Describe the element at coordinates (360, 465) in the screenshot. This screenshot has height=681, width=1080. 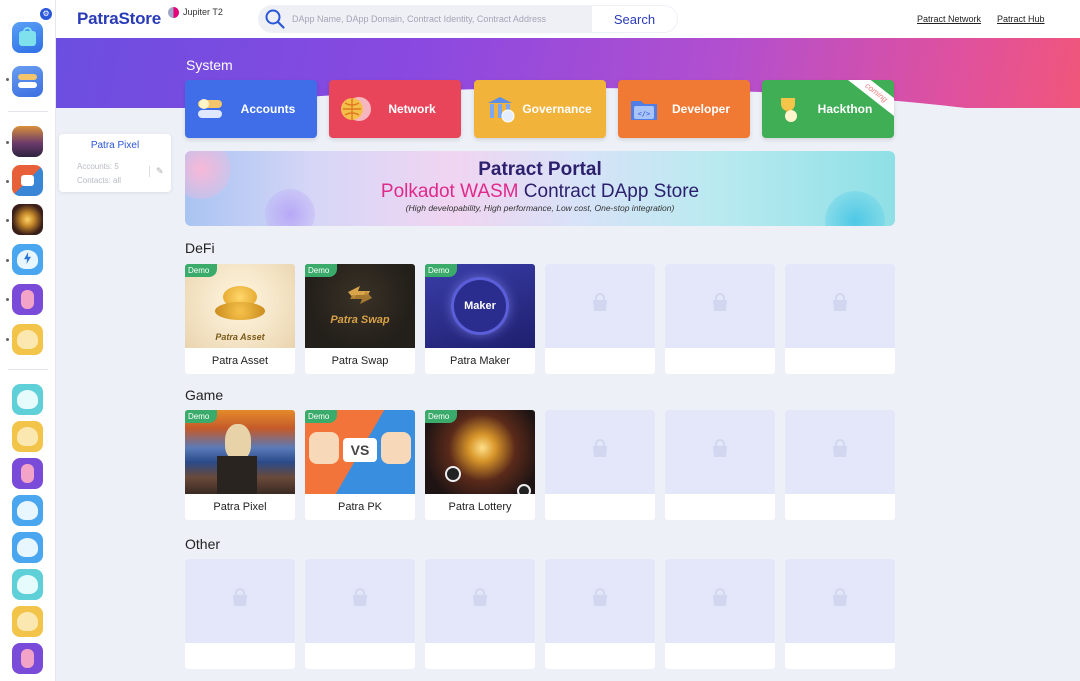
I see `dapp-card-patra-pk: VS Demo Patra PK` at that location.